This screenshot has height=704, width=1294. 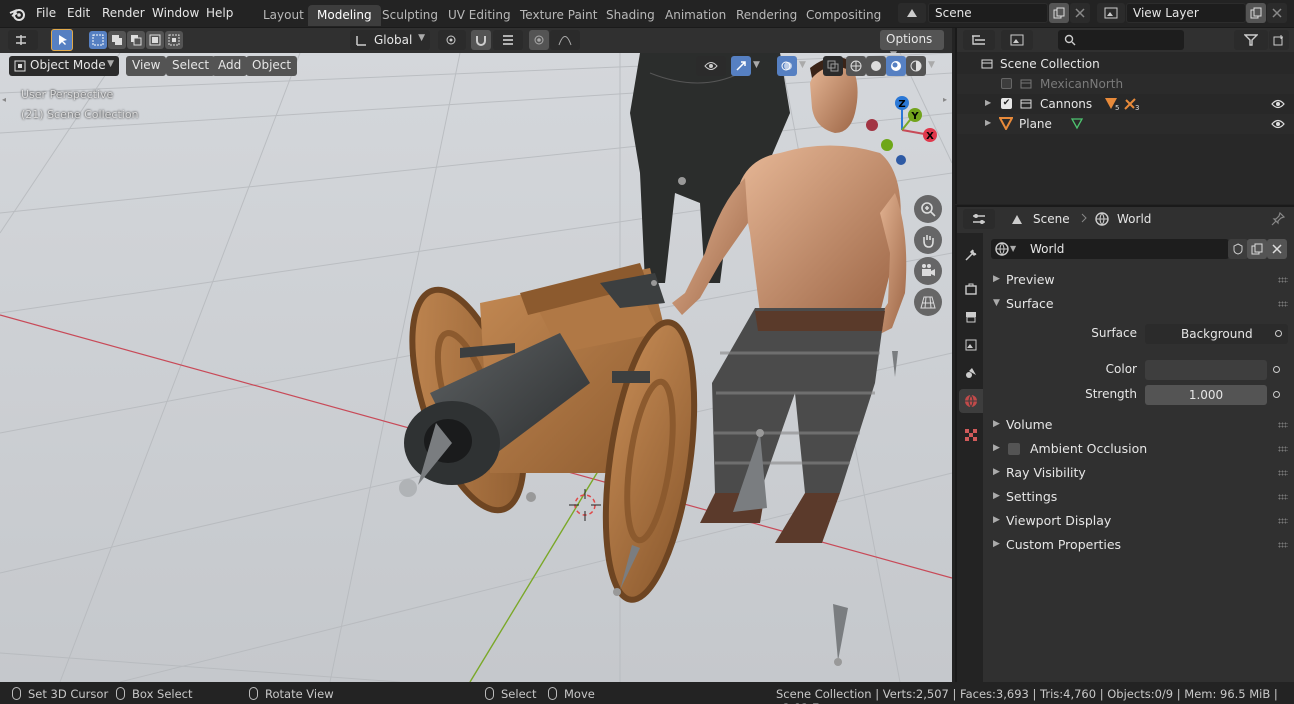 I want to click on viewport-menu-view: View, so click(x=146, y=66).